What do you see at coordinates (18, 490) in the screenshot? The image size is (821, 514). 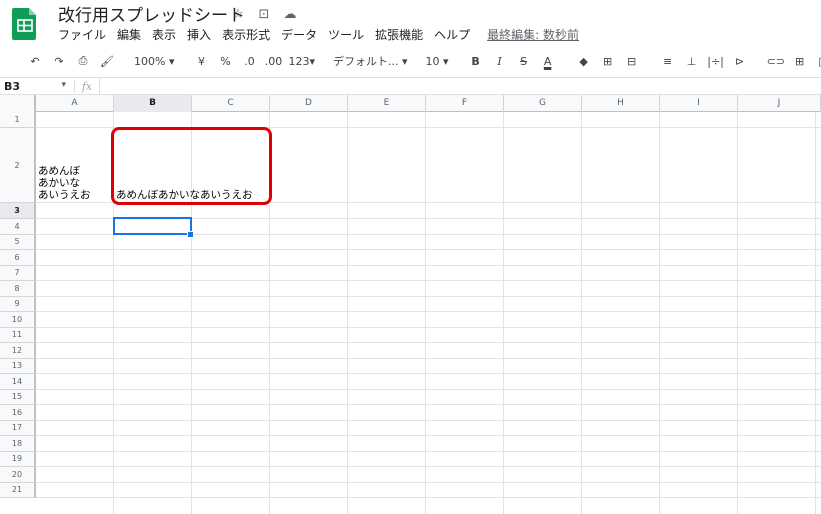 I see `row-header-21: 21` at bounding box center [18, 490].